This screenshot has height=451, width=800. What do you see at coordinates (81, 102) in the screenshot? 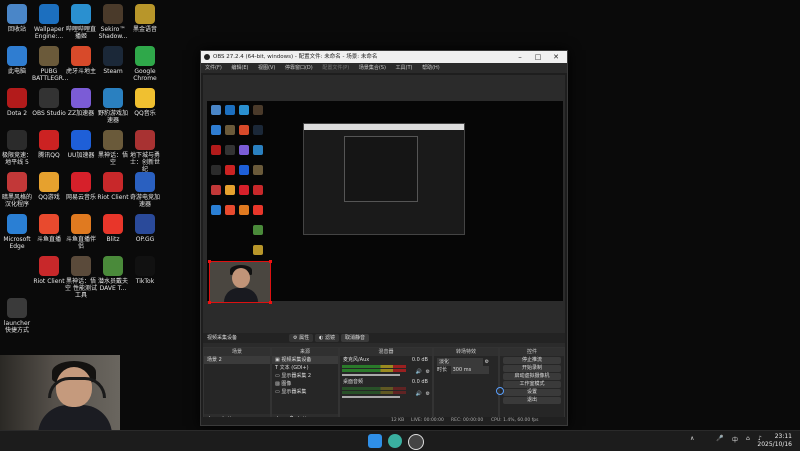
I see `desktop-icon: ZZ加速器` at bounding box center [81, 102].